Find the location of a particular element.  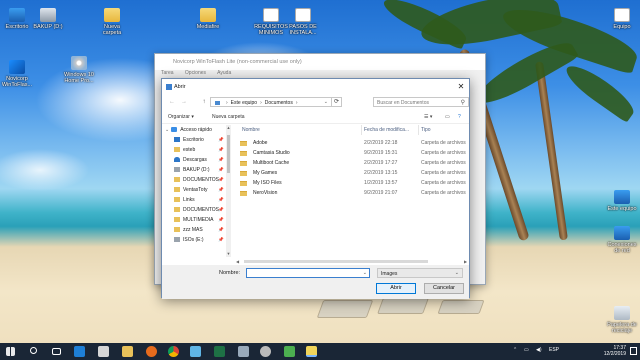

excel-icon is located at coordinates (219, 351).